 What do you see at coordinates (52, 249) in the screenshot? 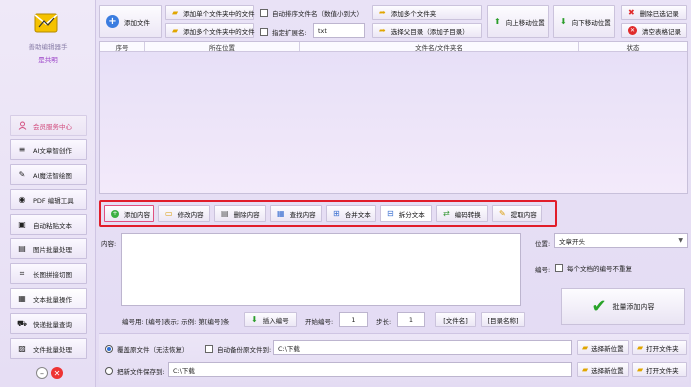
I see `sidebar-item-label: 图片批量处理` at bounding box center [52, 249].